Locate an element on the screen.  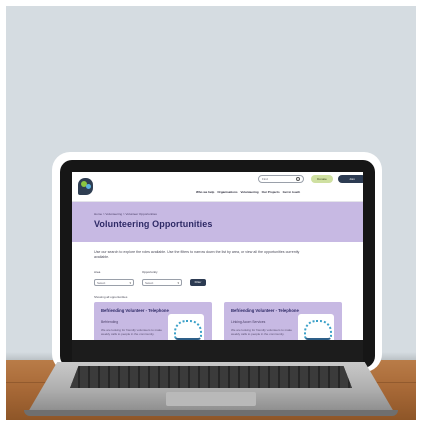
type-filter-value: Select is located at coordinates (149, 283).